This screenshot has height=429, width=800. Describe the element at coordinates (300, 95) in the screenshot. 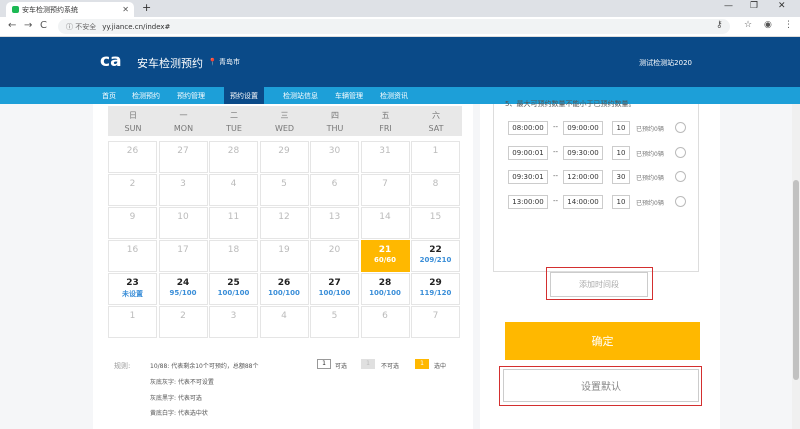

I see `nav-item-station-info: 检测站信息` at that location.